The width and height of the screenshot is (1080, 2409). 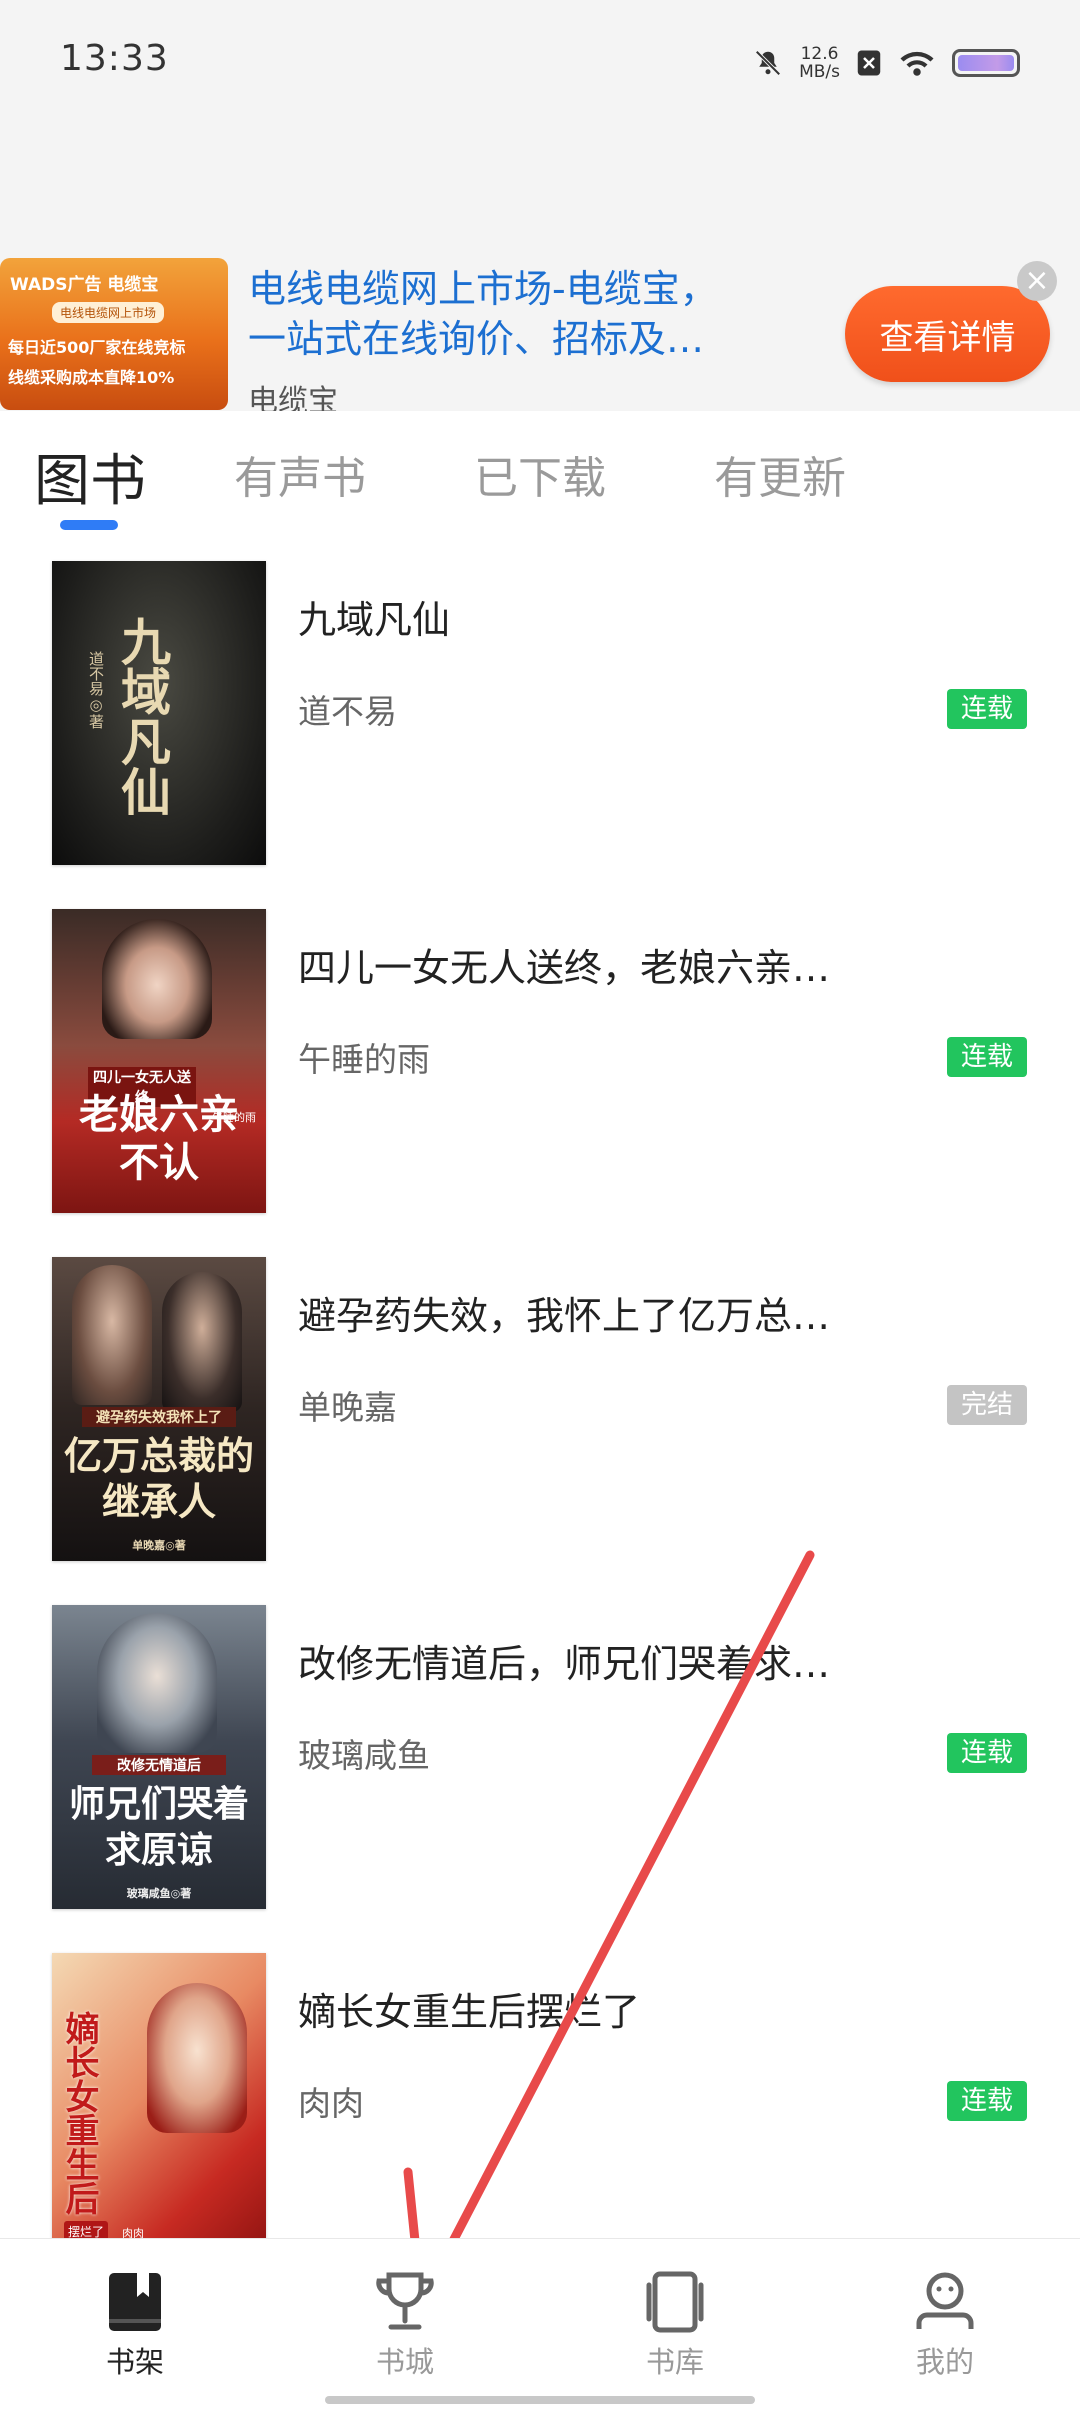 What do you see at coordinates (987, 1405) in the screenshot?
I see `status-badge: 完结` at bounding box center [987, 1405].